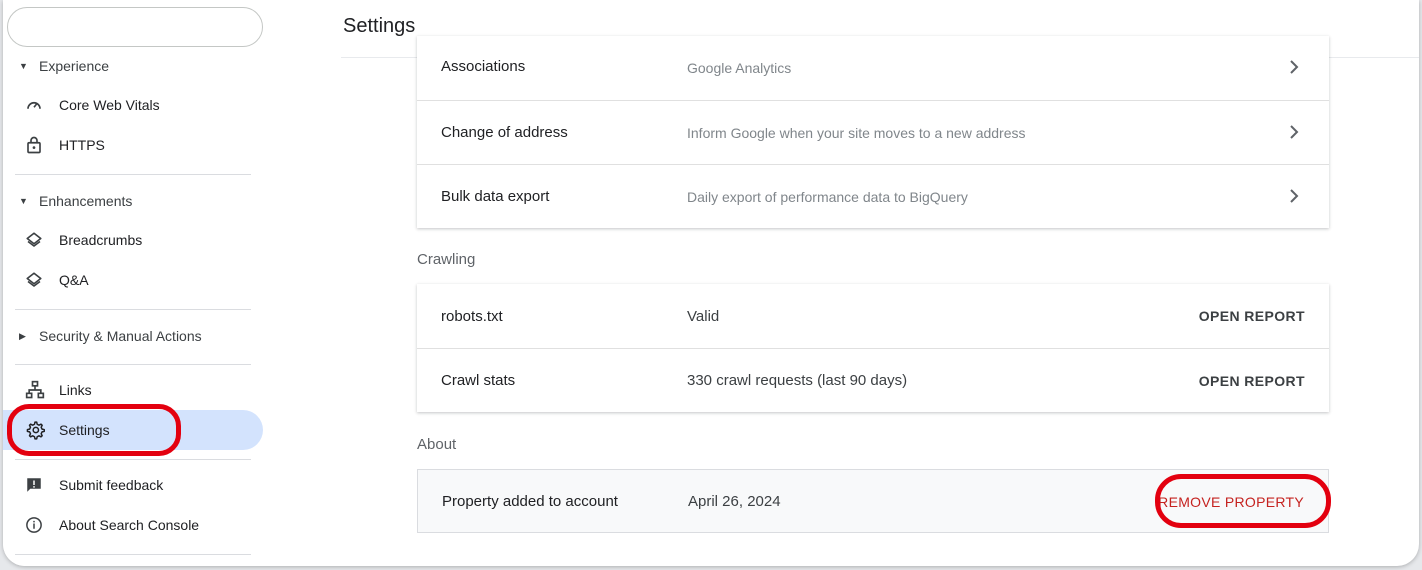  What do you see at coordinates (84, 430) in the screenshot?
I see `sidebar-item-label: Settings` at bounding box center [84, 430].